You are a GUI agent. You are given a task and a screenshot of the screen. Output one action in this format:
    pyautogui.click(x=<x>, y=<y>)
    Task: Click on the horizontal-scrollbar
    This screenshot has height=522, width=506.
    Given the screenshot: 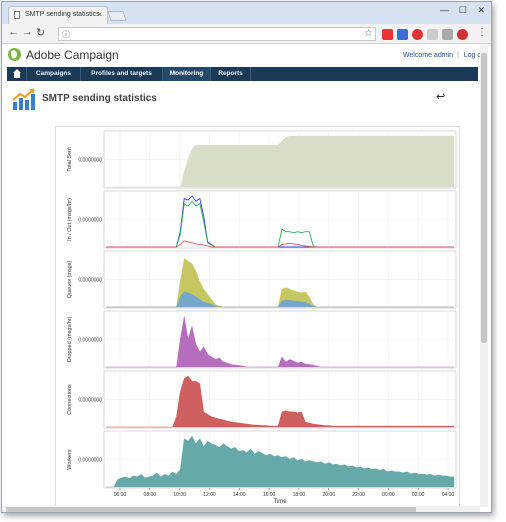 What is the action you would take?
    pyautogui.click(x=241, y=509)
    